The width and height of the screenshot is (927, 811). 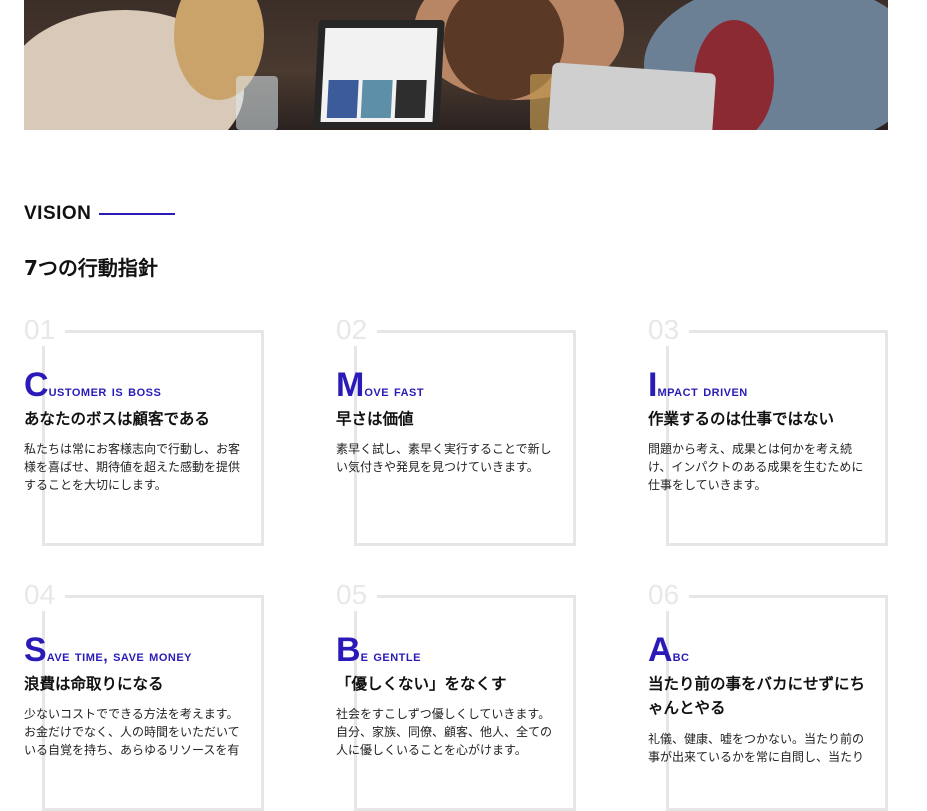 I want to click on hero-glass, so click(x=257, y=103).